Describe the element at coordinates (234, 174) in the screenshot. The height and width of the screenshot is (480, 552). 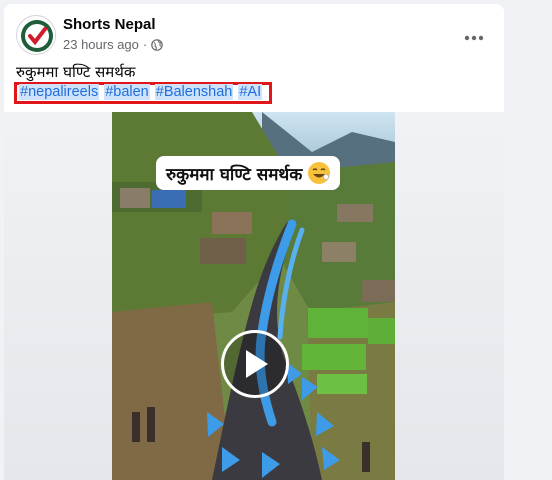
I see `video-overlay-text: रुकुममा घण्टि समर्थक` at that location.